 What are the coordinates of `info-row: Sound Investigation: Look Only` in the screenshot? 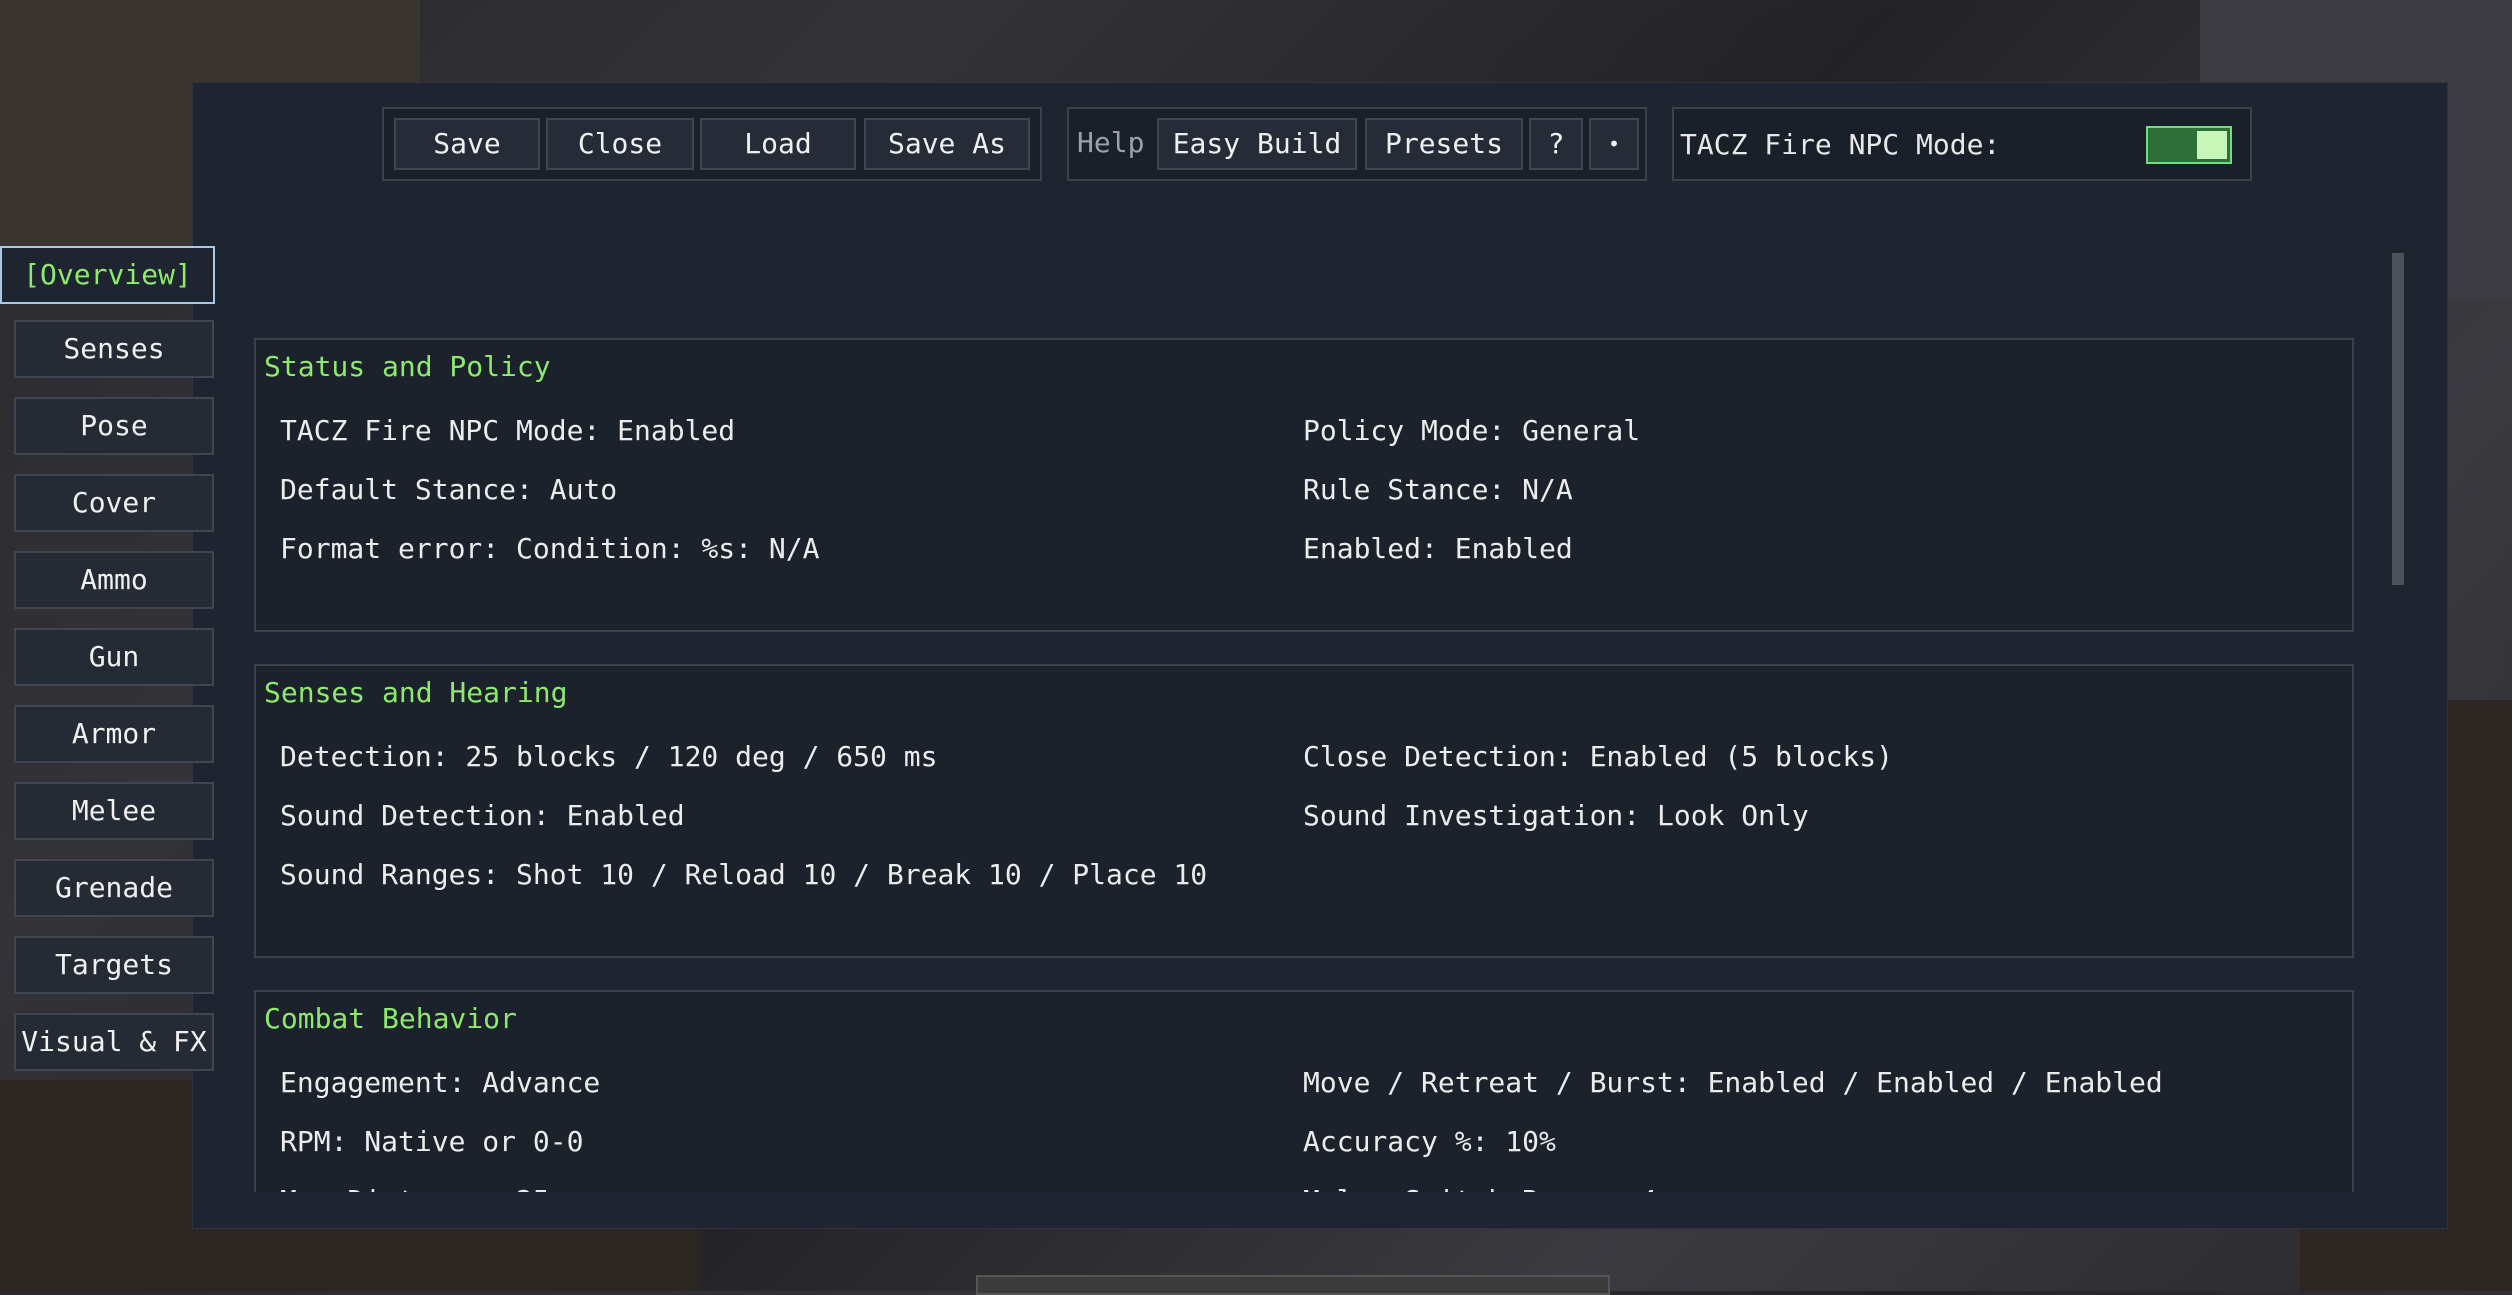 It's located at (1556, 815).